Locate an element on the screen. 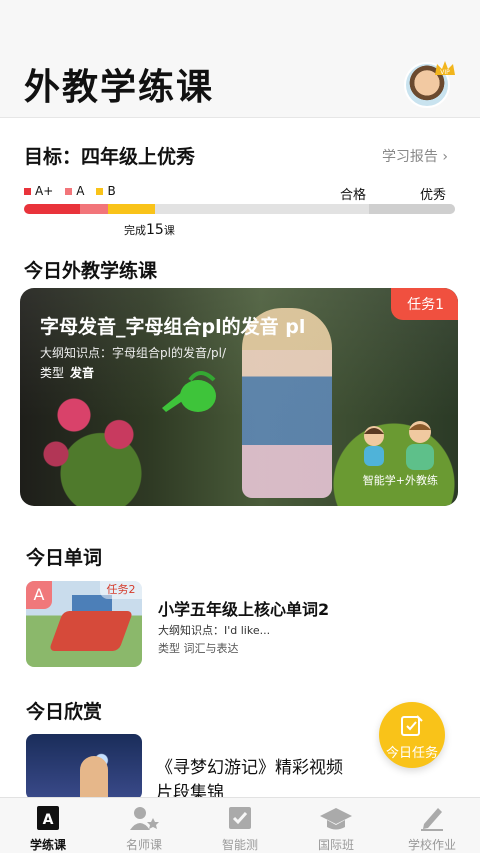 The image size is (480, 853). lesson-knowledge: 大纲知识点：字母组合pl的发音/pl/ is located at coordinates (133, 353).